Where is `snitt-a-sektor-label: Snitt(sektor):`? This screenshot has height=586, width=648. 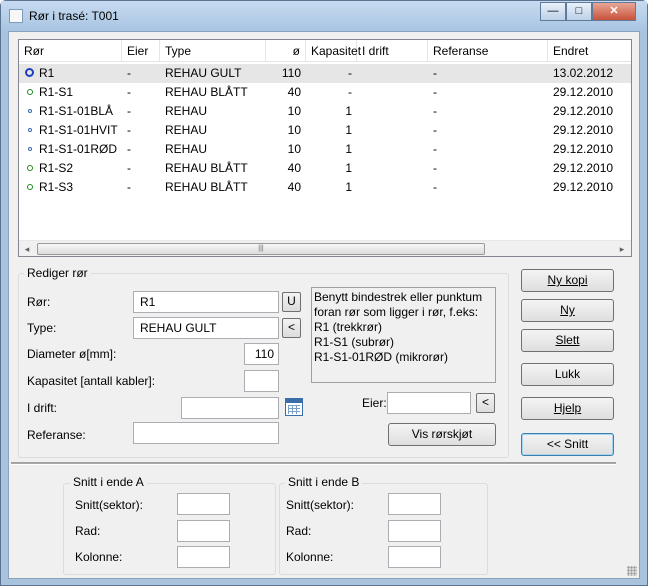 snitt-a-sektor-label: Snitt(sektor): is located at coordinates (109, 505).